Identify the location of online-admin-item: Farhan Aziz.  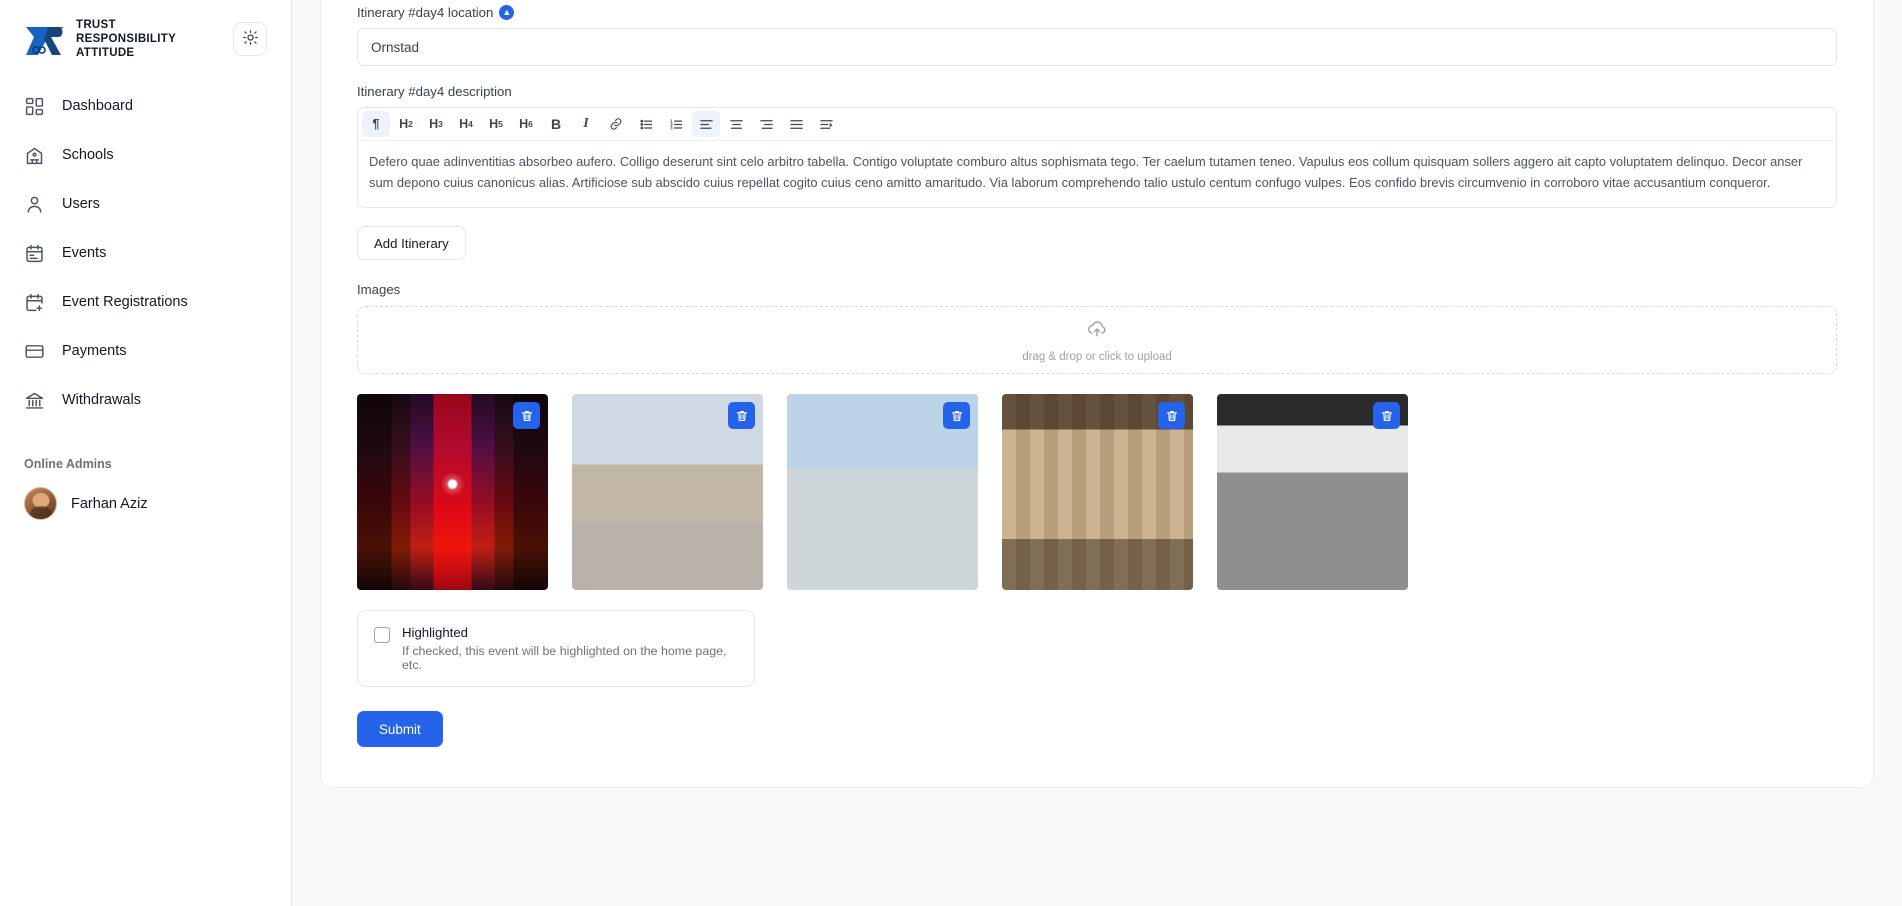
(145, 496).